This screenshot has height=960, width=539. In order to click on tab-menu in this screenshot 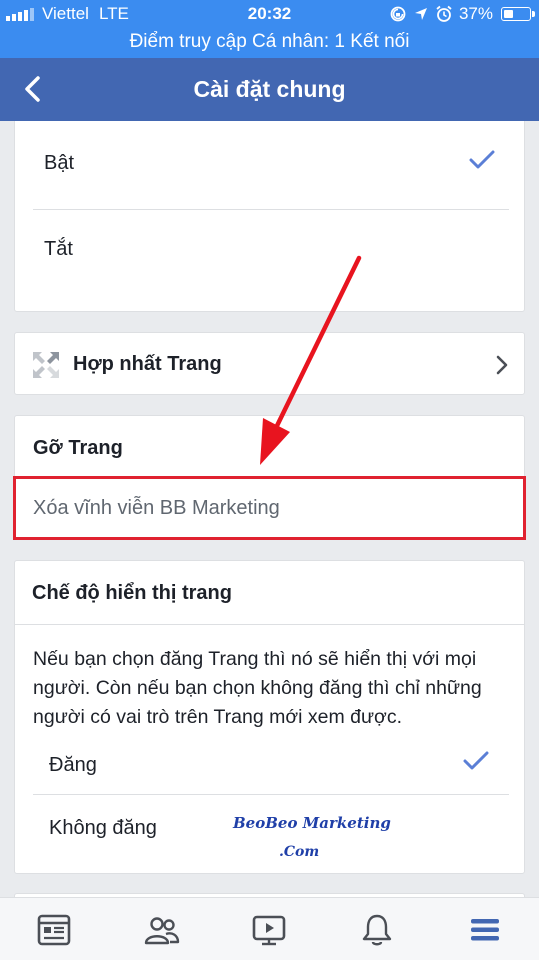, I will do `click(485, 929)`.